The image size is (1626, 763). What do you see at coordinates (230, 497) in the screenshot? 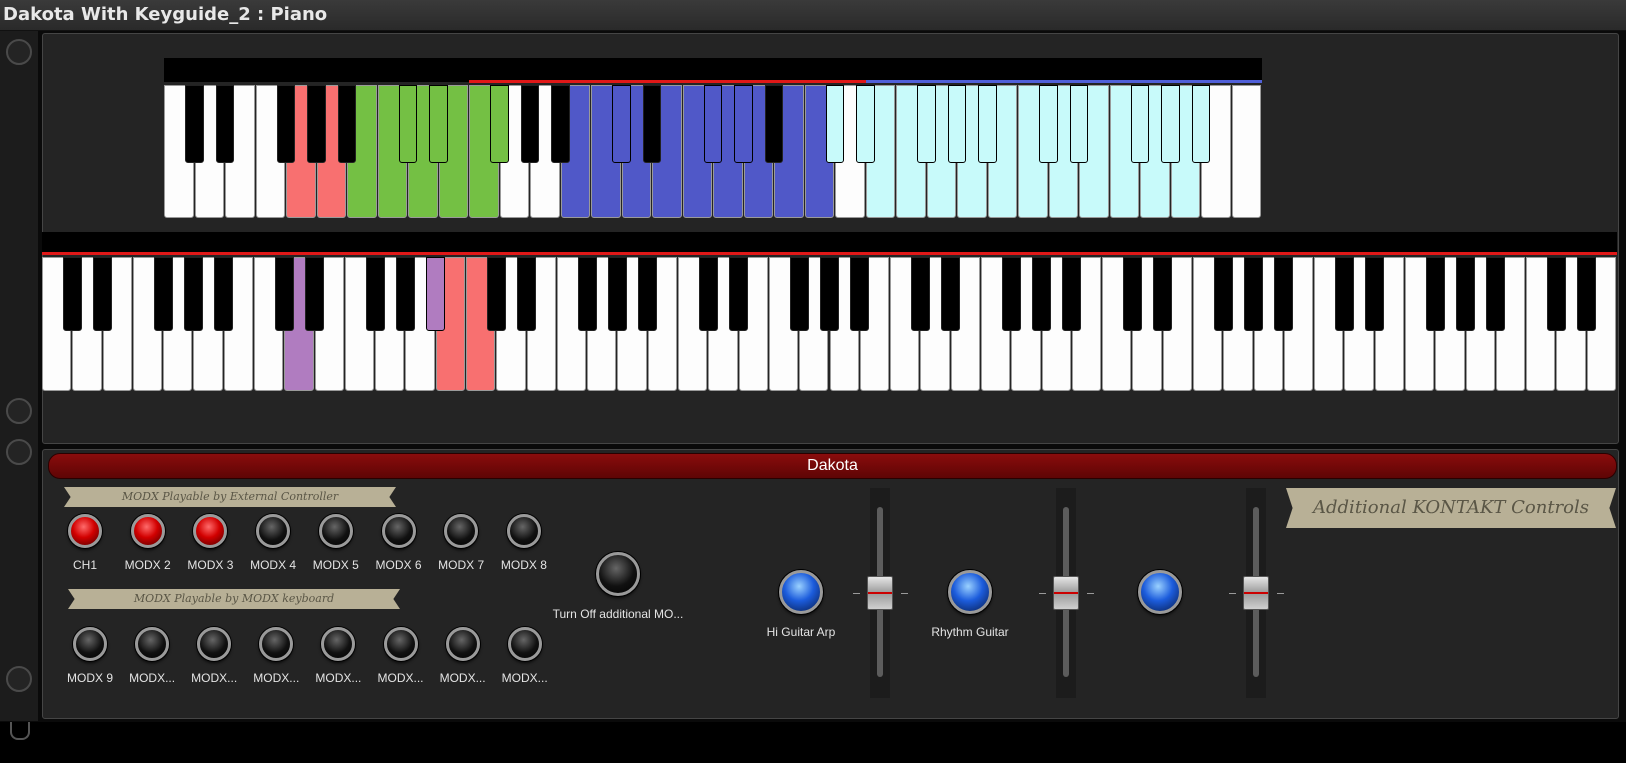
I see `external-controller-tag: MODX Playable by External Controller` at bounding box center [230, 497].